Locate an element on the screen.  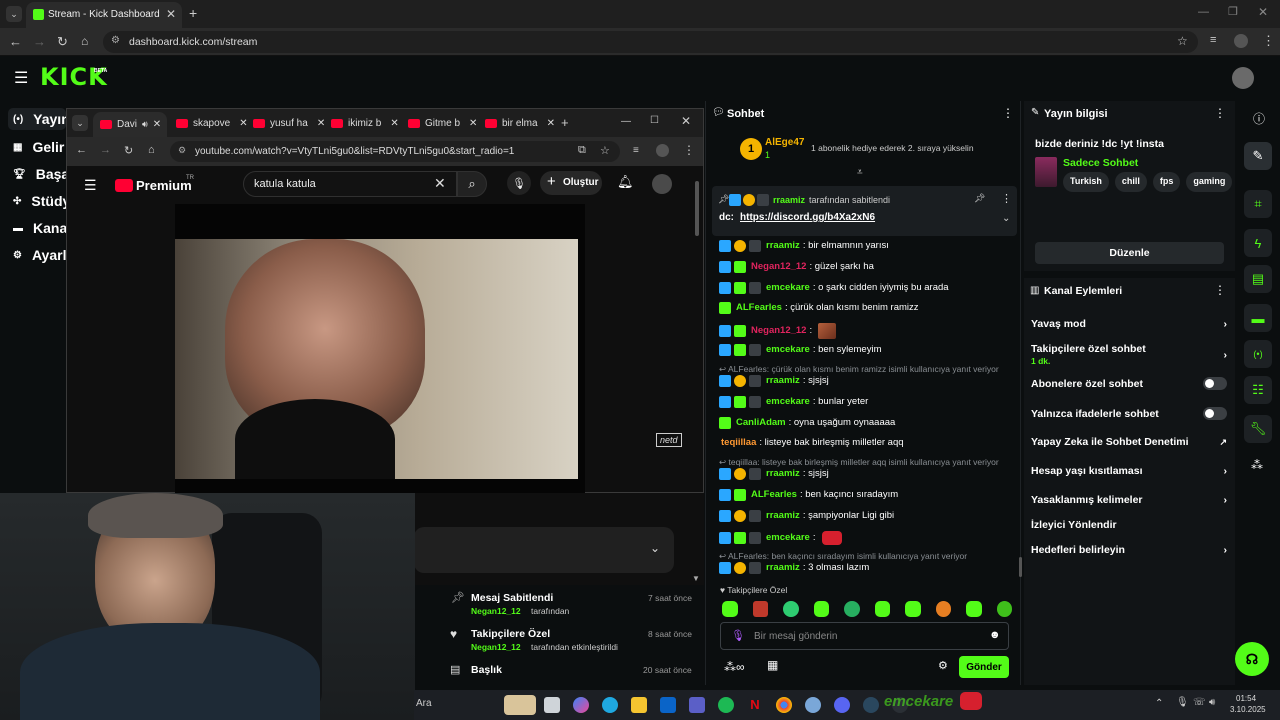
file-explorer-icon is located at coordinates (639, 705).